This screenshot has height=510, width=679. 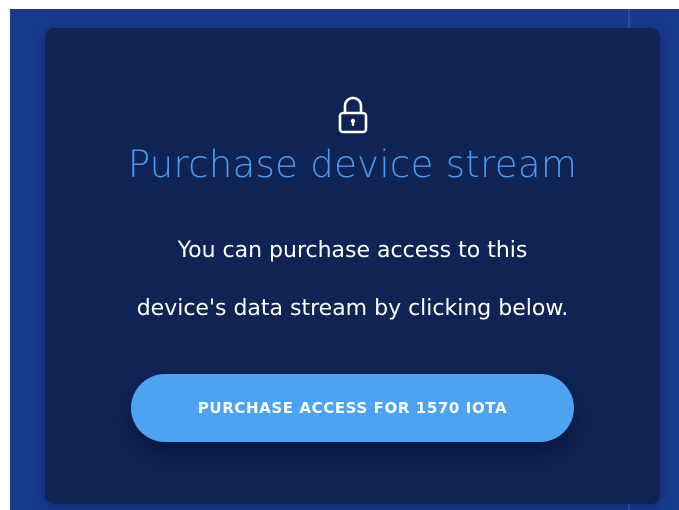 I want to click on lock-icon, so click(x=353, y=114).